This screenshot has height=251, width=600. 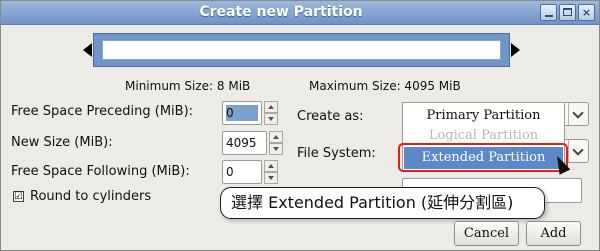 I want to click on new-size-spinner, so click(x=252, y=143).